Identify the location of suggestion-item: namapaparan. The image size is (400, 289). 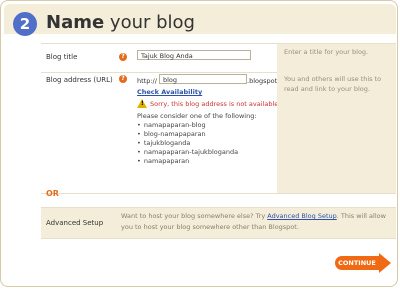
(187, 161).